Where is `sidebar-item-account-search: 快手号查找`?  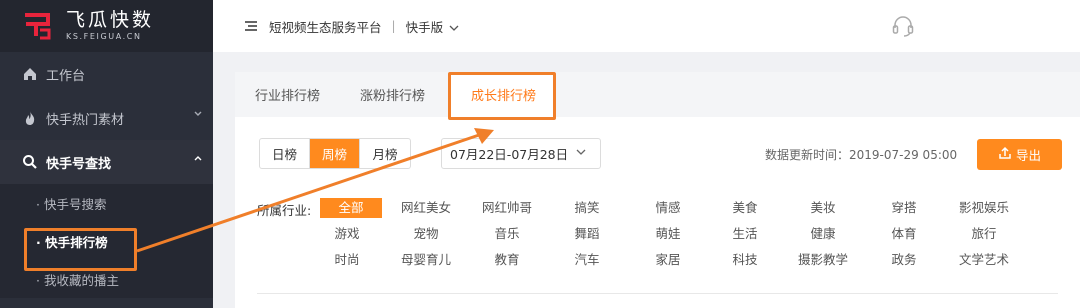
sidebar-item-account-search: 快手号查找 is located at coordinates (106, 162).